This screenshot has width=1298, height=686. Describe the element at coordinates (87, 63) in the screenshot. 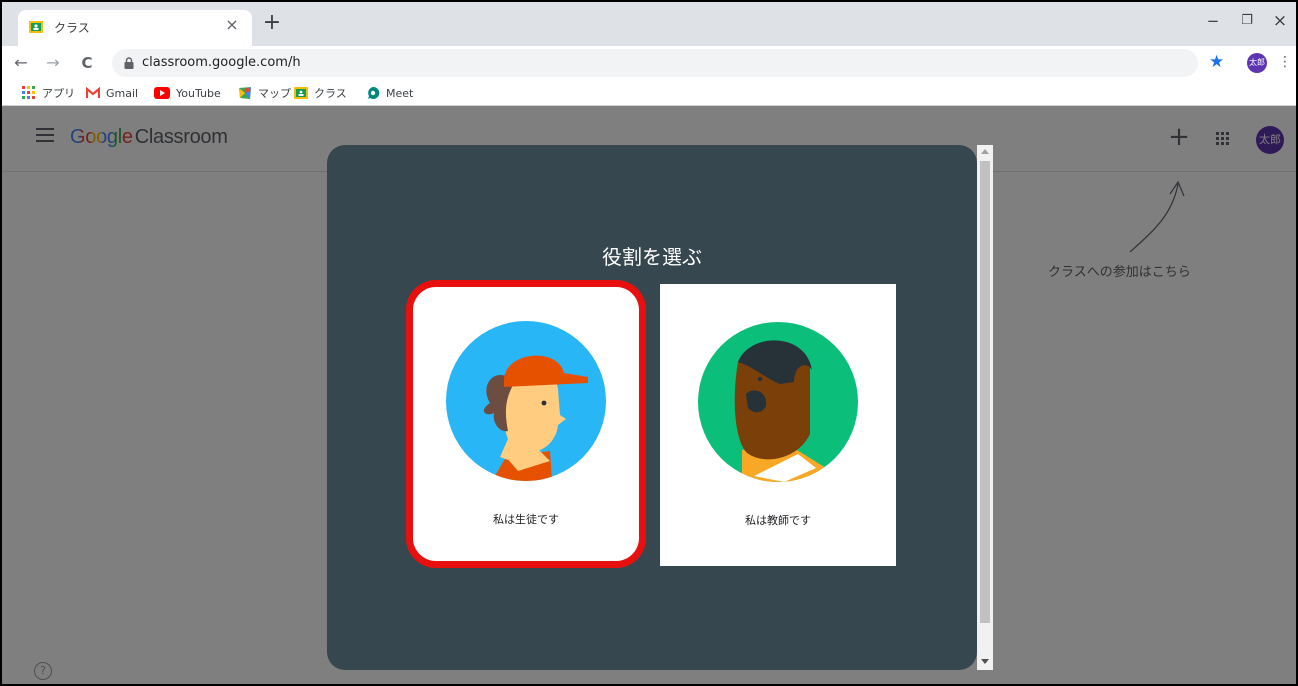

I see `reload-button: C` at that location.